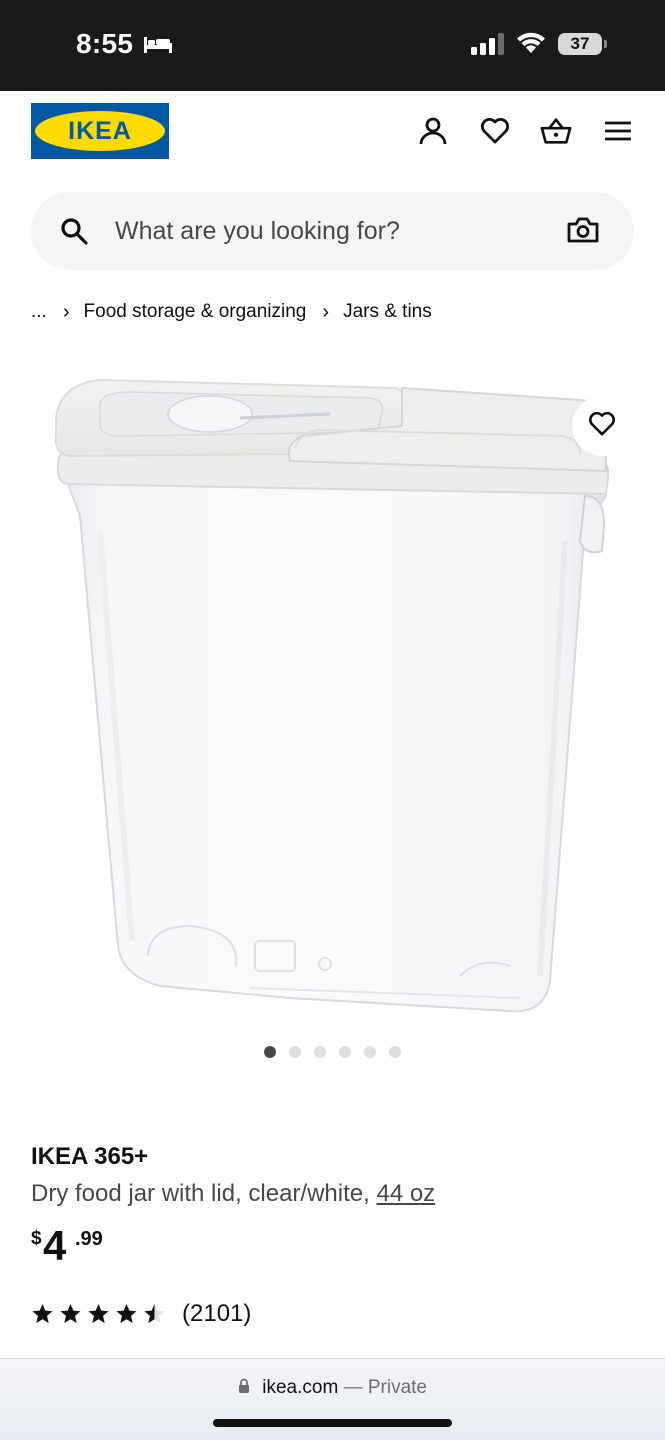  What do you see at coordinates (90, 1156) in the screenshot?
I see `product-name: IKEA 365+` at bounding box center [90, 1156].